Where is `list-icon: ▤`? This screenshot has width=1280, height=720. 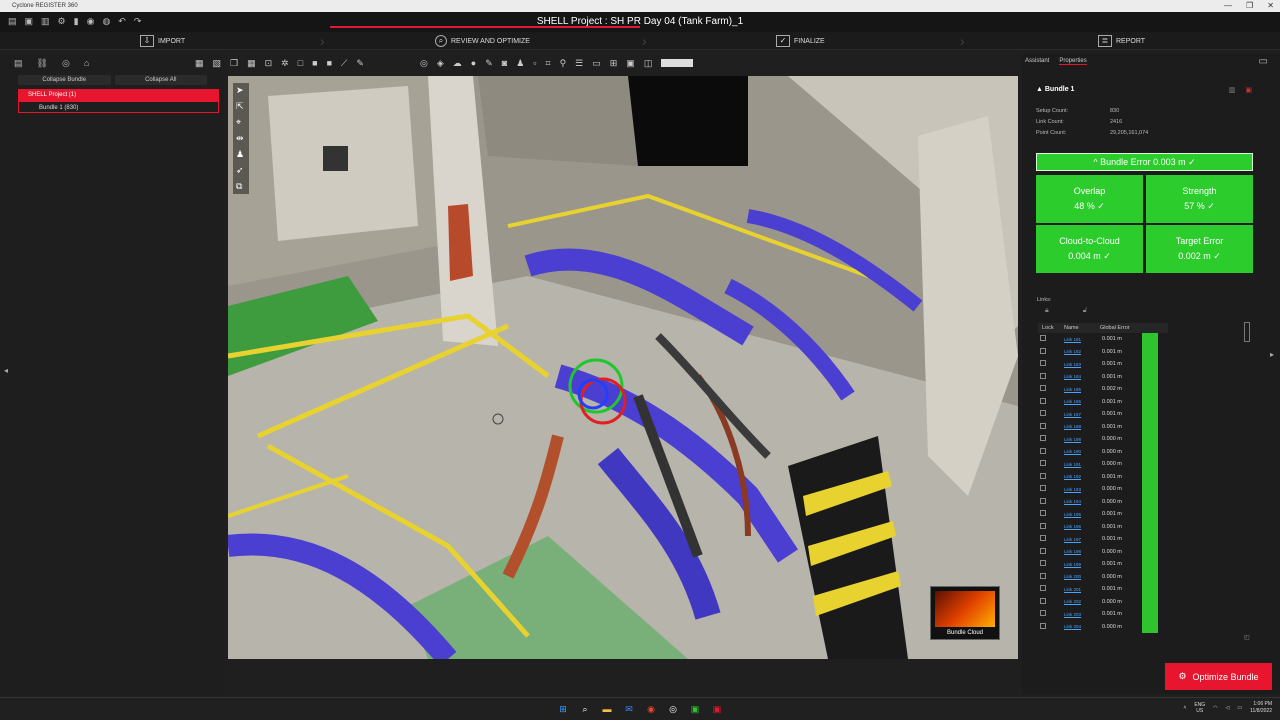
list-icon: ▤ is located at coordinates (18, 63).